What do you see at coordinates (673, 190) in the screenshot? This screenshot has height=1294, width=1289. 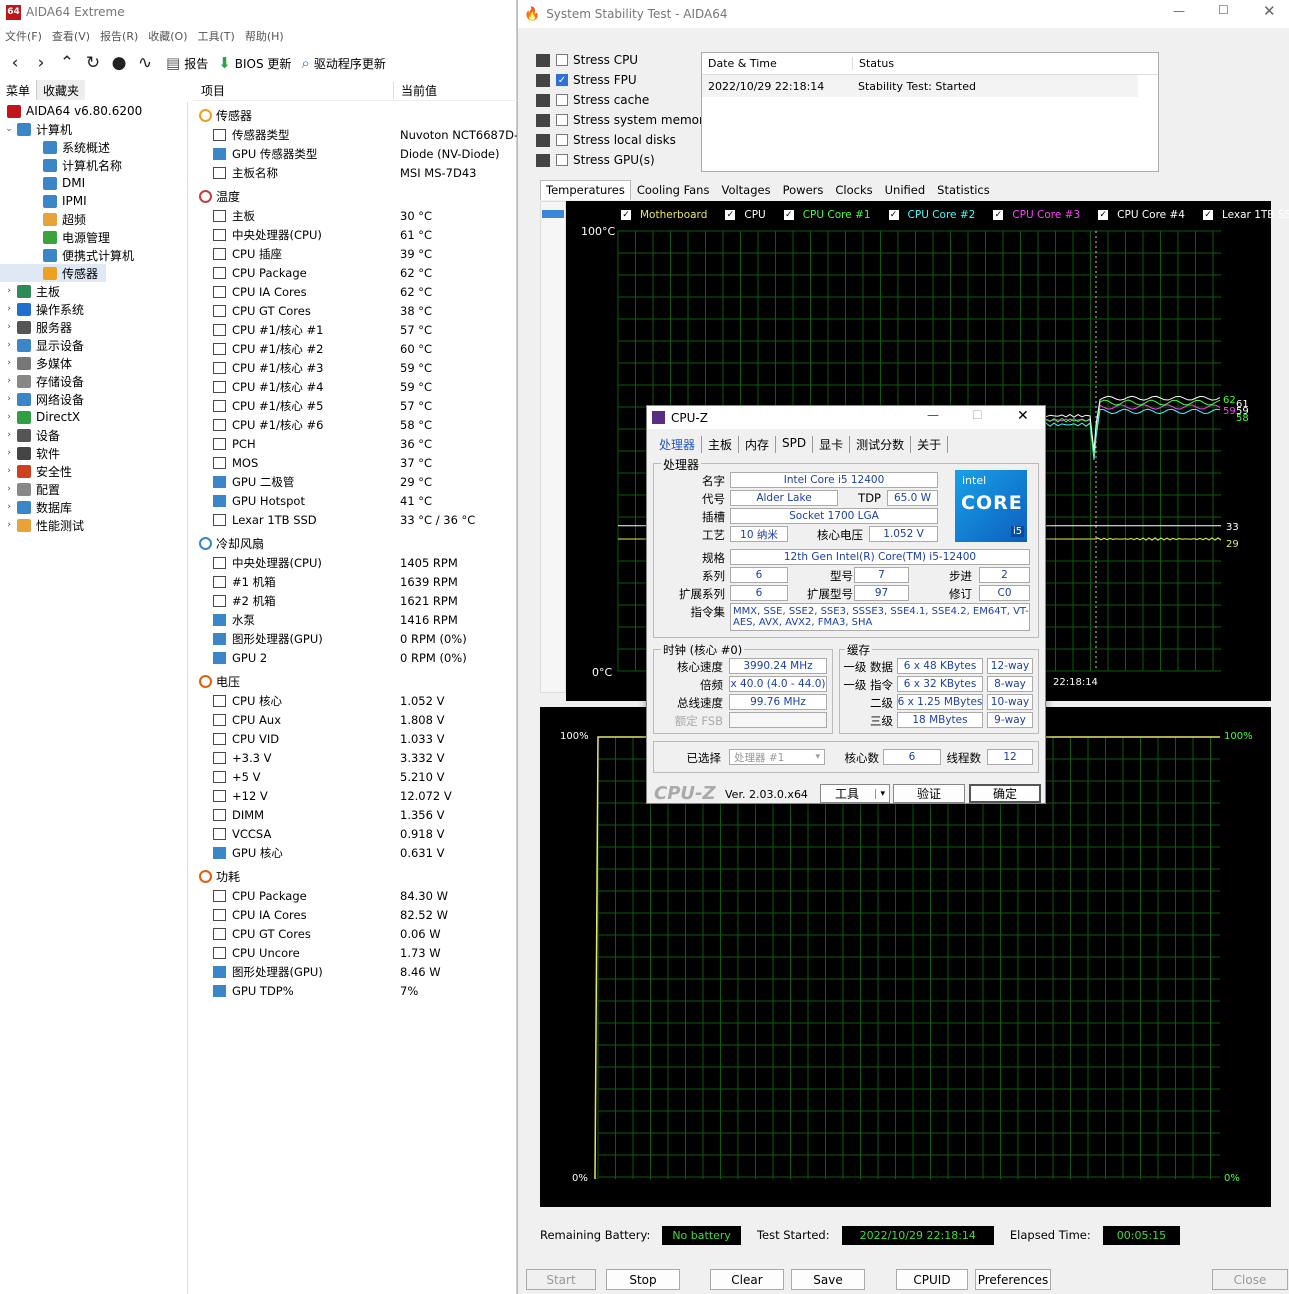 I see `graph-tab: Cooling Fans` at bounding box center [673, 190].